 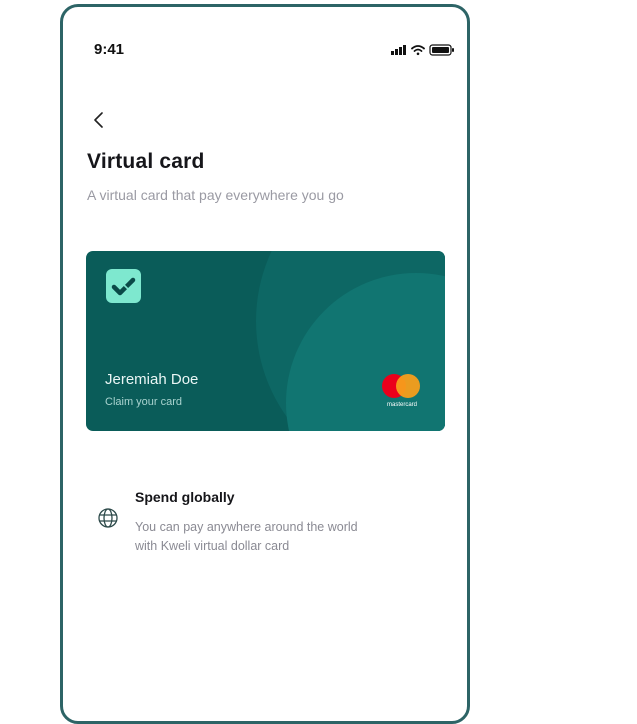 I want to click on mastercard-yellow-circle, so click(x=408, y=386).